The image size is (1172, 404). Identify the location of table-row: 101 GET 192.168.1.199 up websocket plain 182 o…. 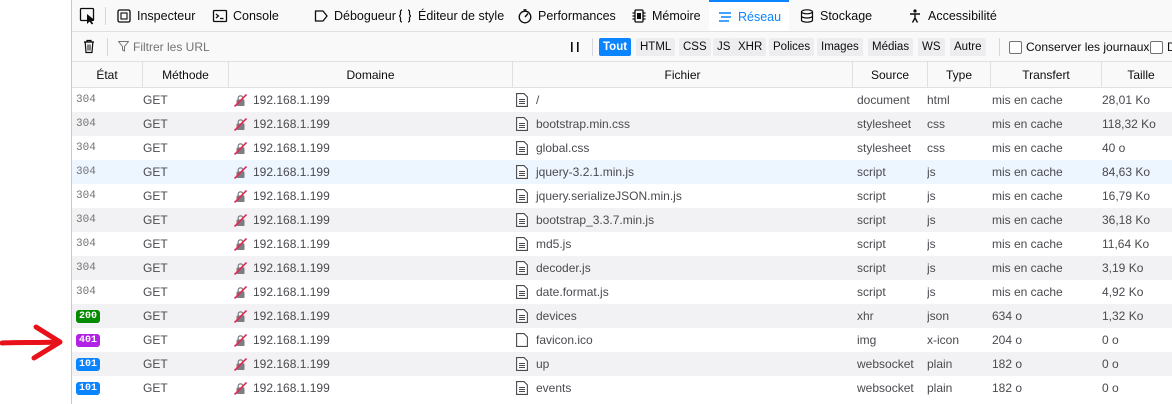
(622, 364).